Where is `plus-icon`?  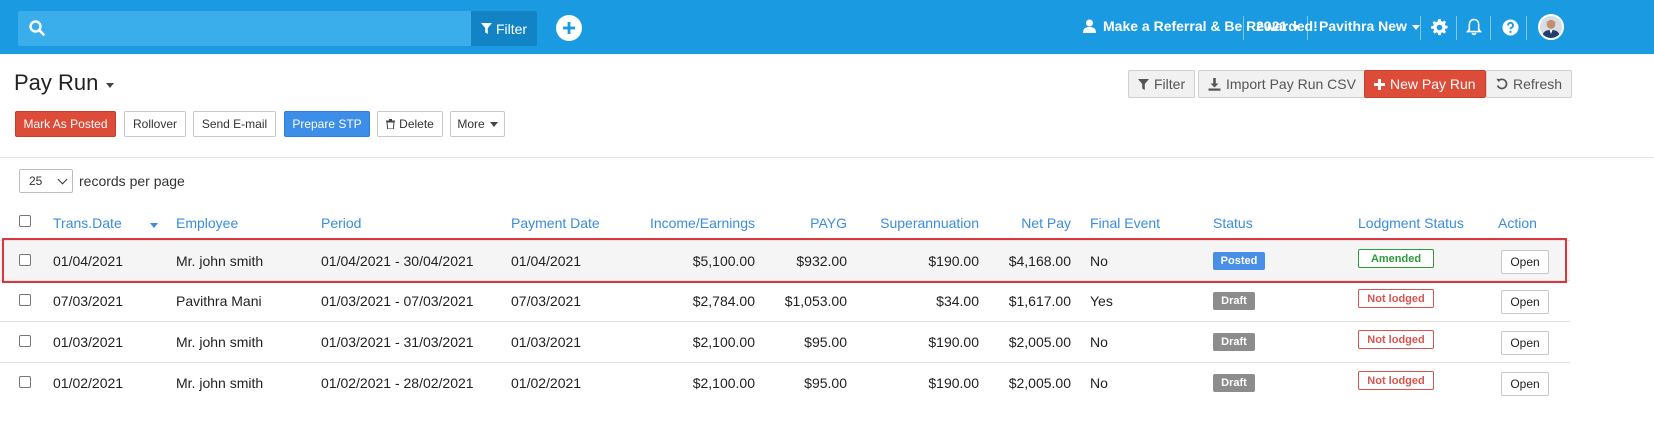
plus-icon is located at coordinates (1379, 84).